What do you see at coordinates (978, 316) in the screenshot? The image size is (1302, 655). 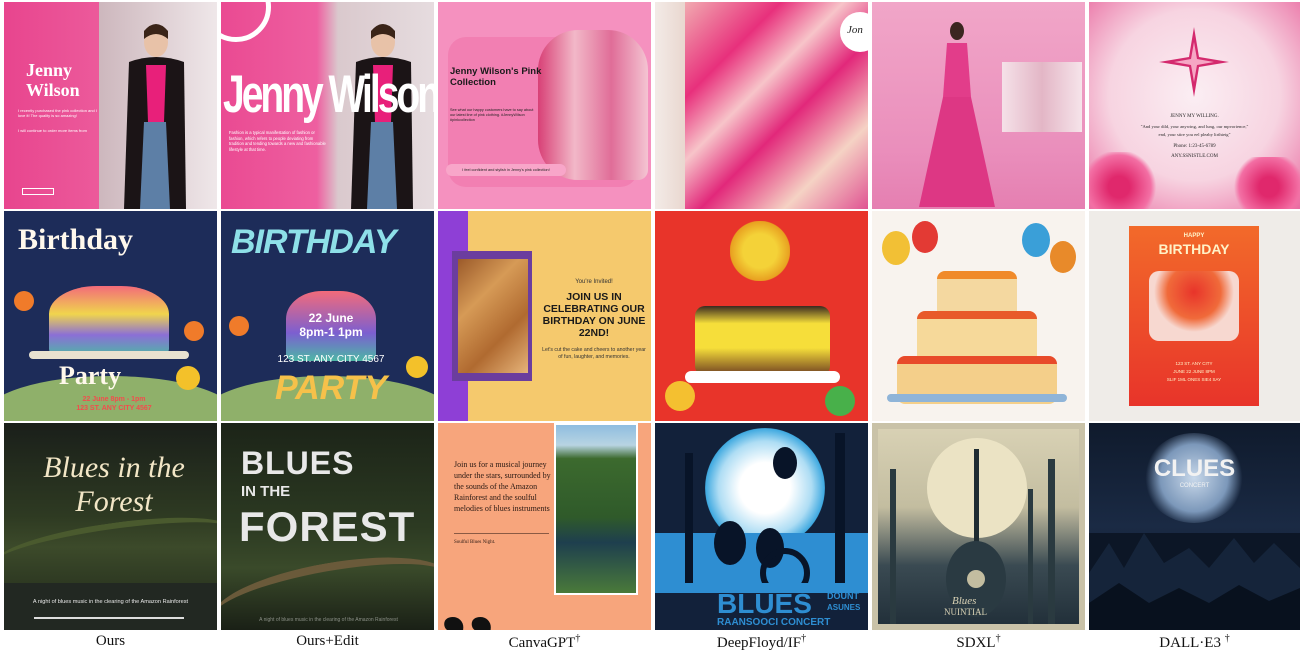 I see `row2-sdxl-poster` at bounding box center [978, 316].